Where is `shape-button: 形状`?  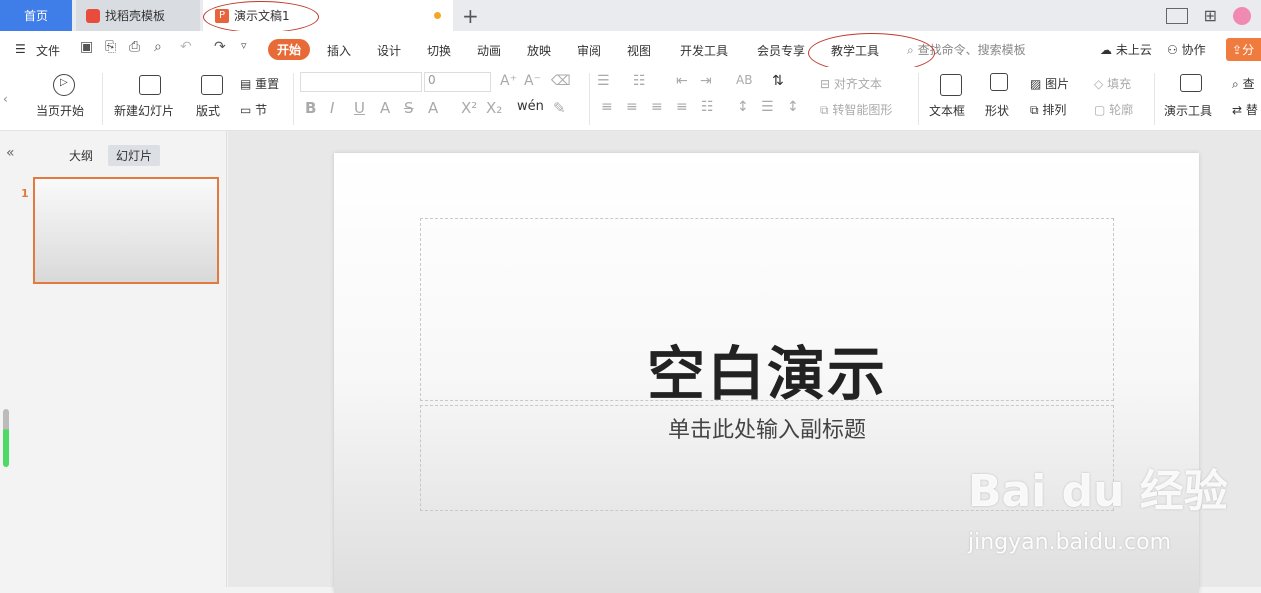 shape-button: 形状 is located at coordinates (997, 110).